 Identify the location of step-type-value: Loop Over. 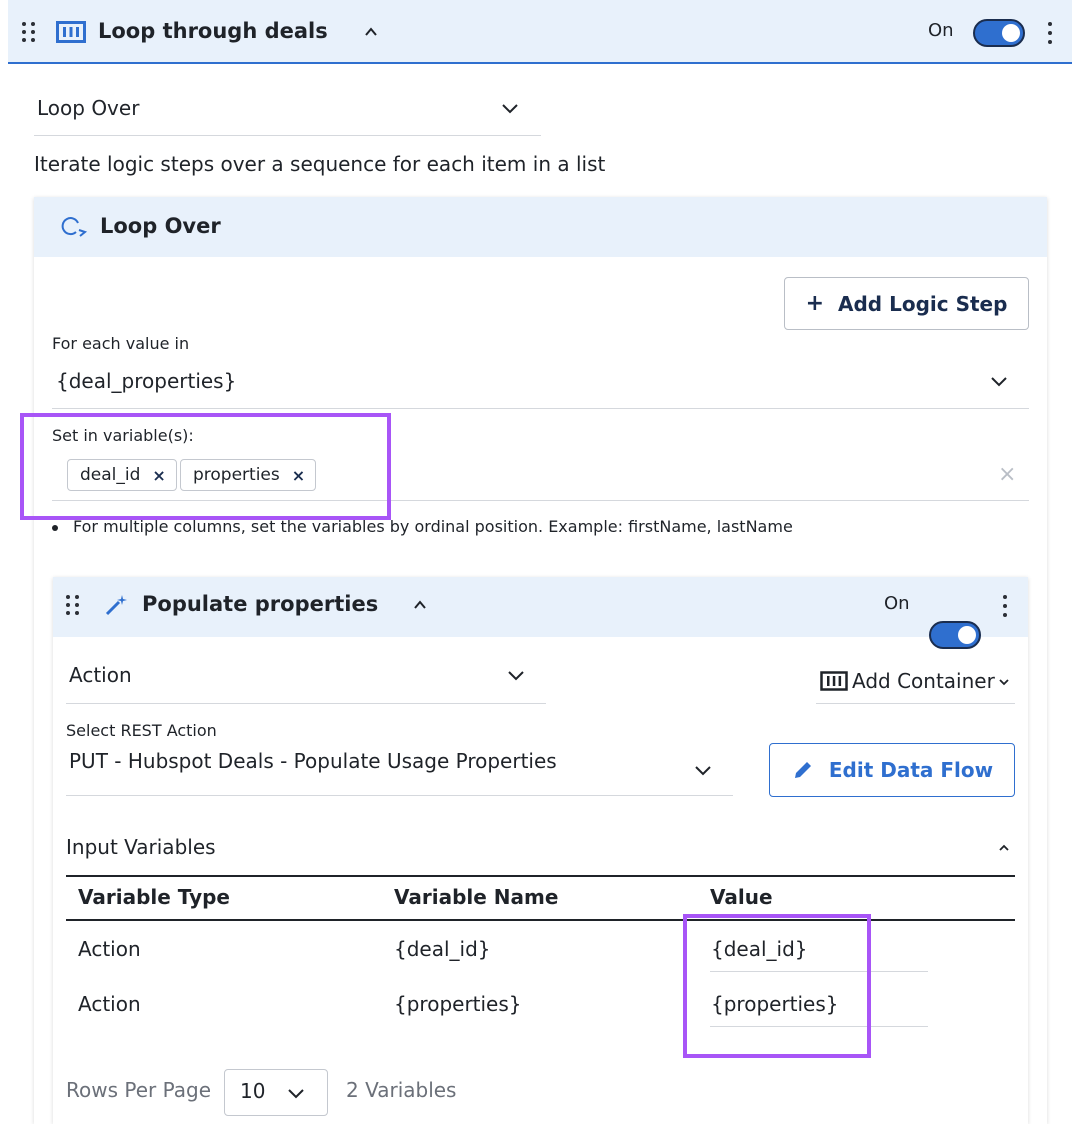
(88, 108).